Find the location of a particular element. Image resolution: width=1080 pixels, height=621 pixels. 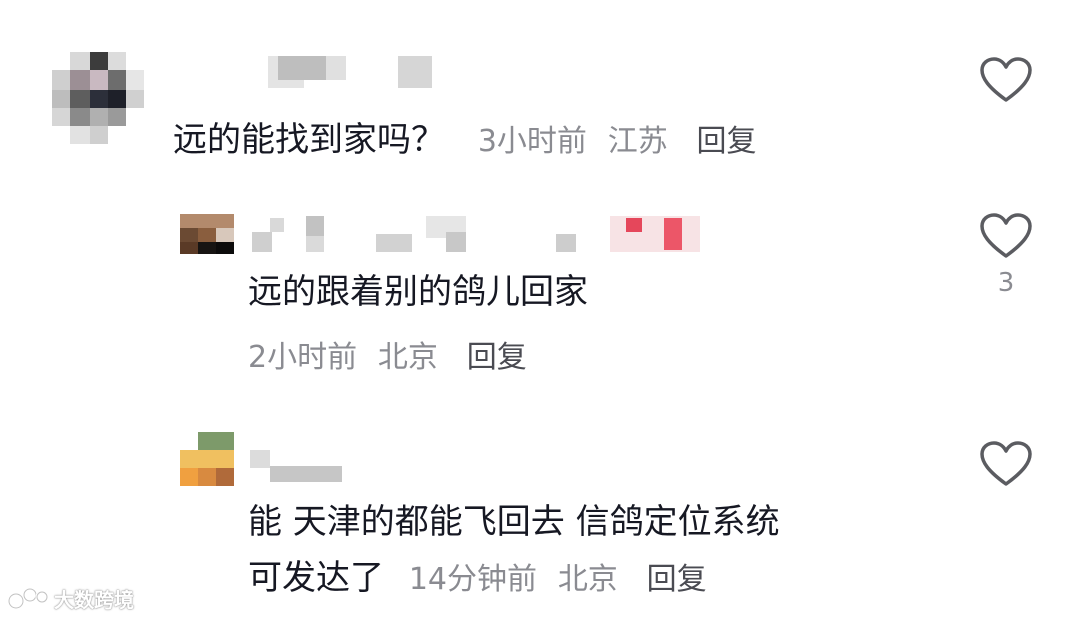

watermark: 大数跨境 is located at coordinates (71, 598).